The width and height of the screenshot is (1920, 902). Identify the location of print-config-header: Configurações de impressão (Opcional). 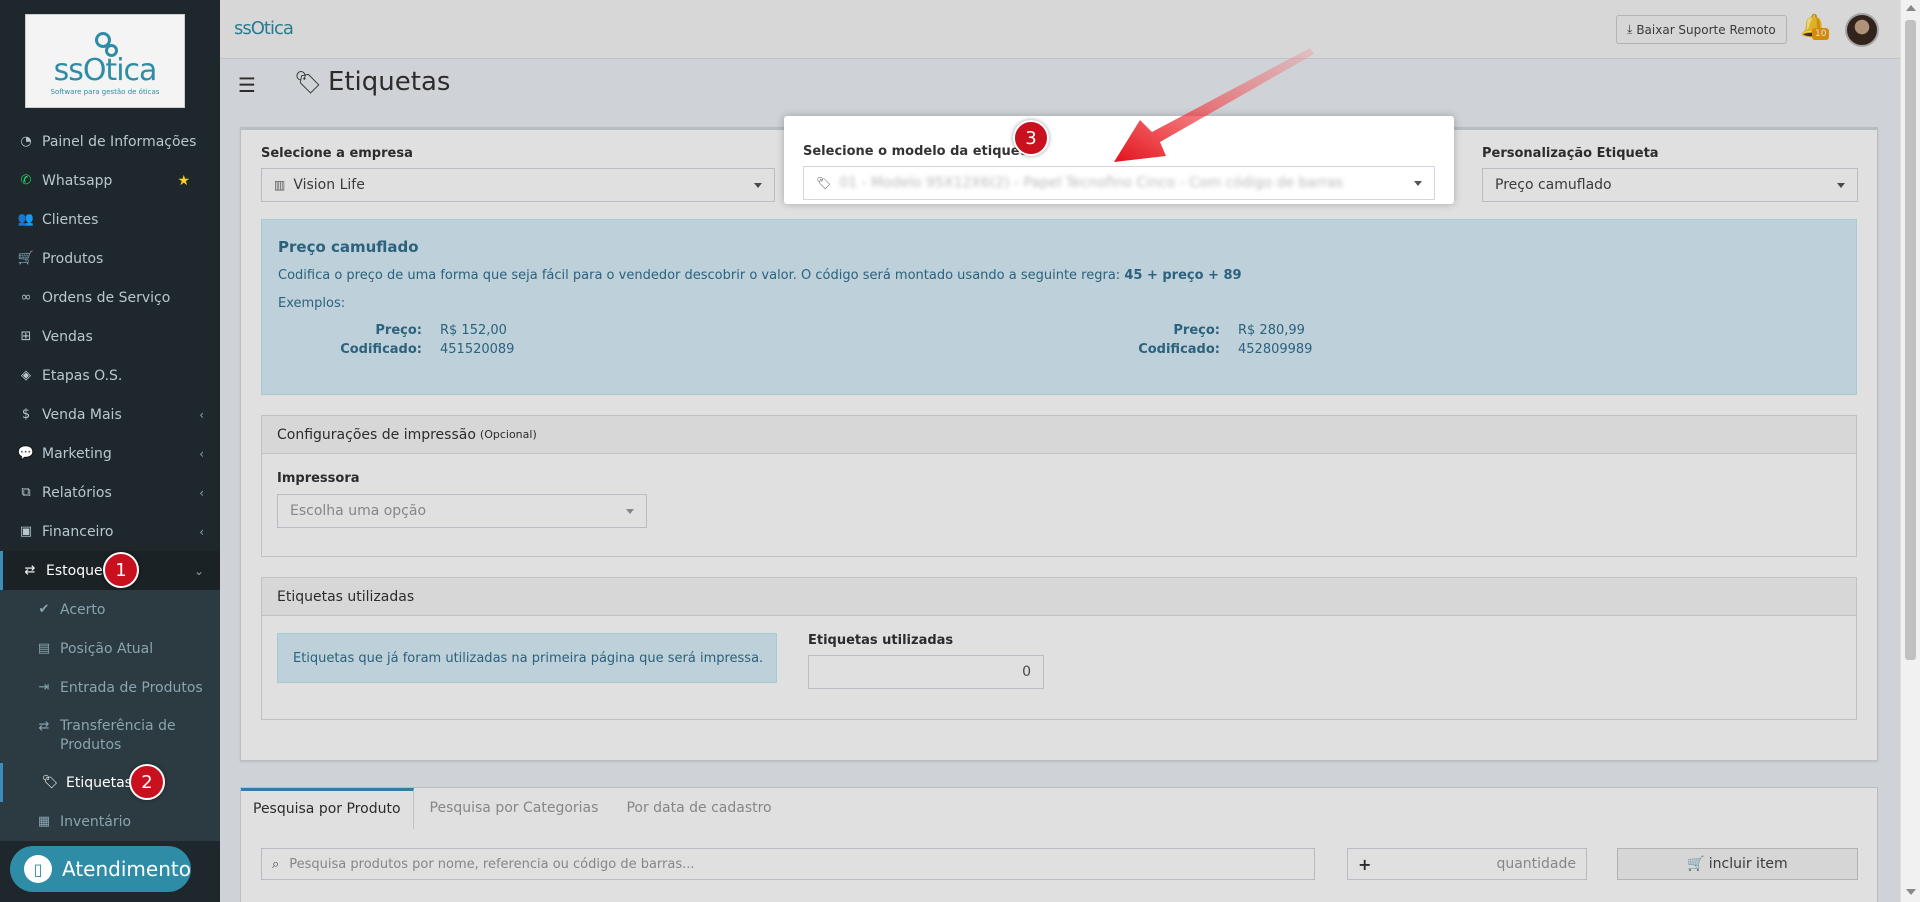
(1059, 435).